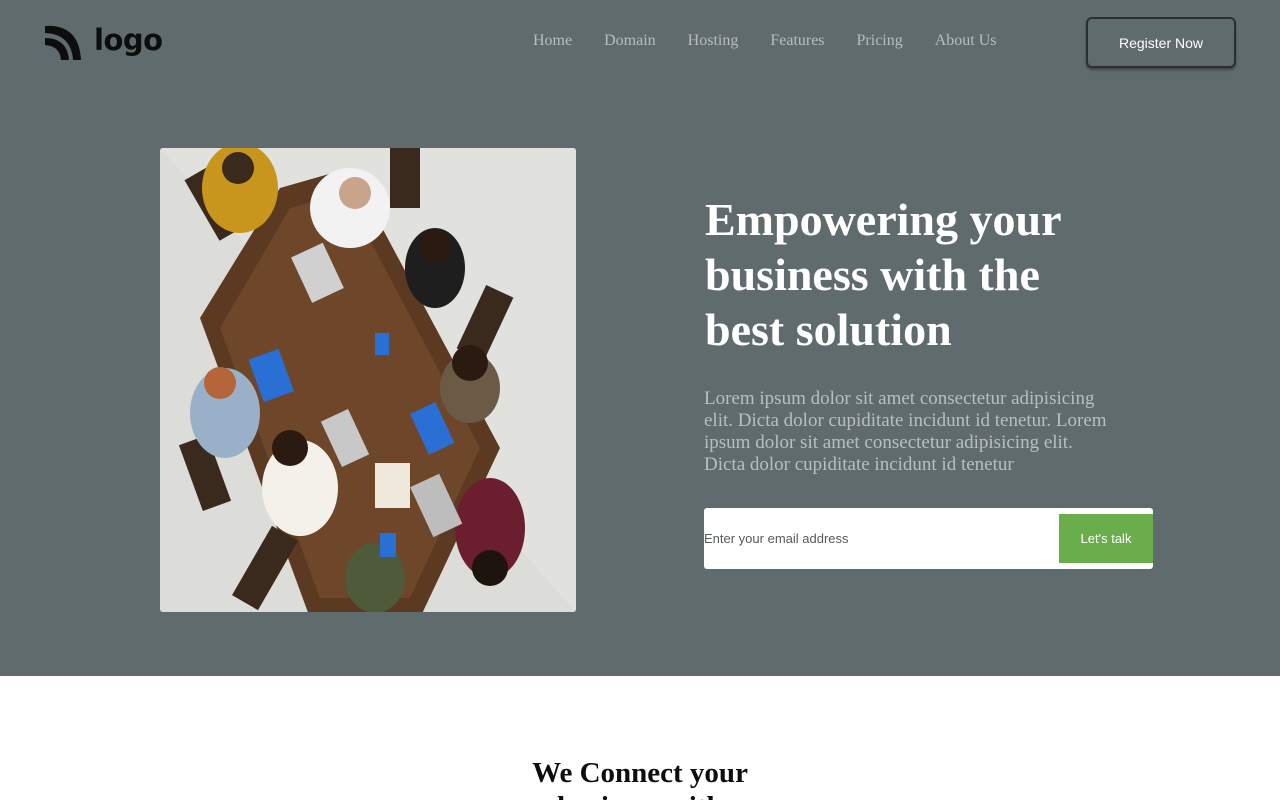 This screenshot has height=800, width=1280. I want to click on nav-pricing: Pricing, so click(880, 41).